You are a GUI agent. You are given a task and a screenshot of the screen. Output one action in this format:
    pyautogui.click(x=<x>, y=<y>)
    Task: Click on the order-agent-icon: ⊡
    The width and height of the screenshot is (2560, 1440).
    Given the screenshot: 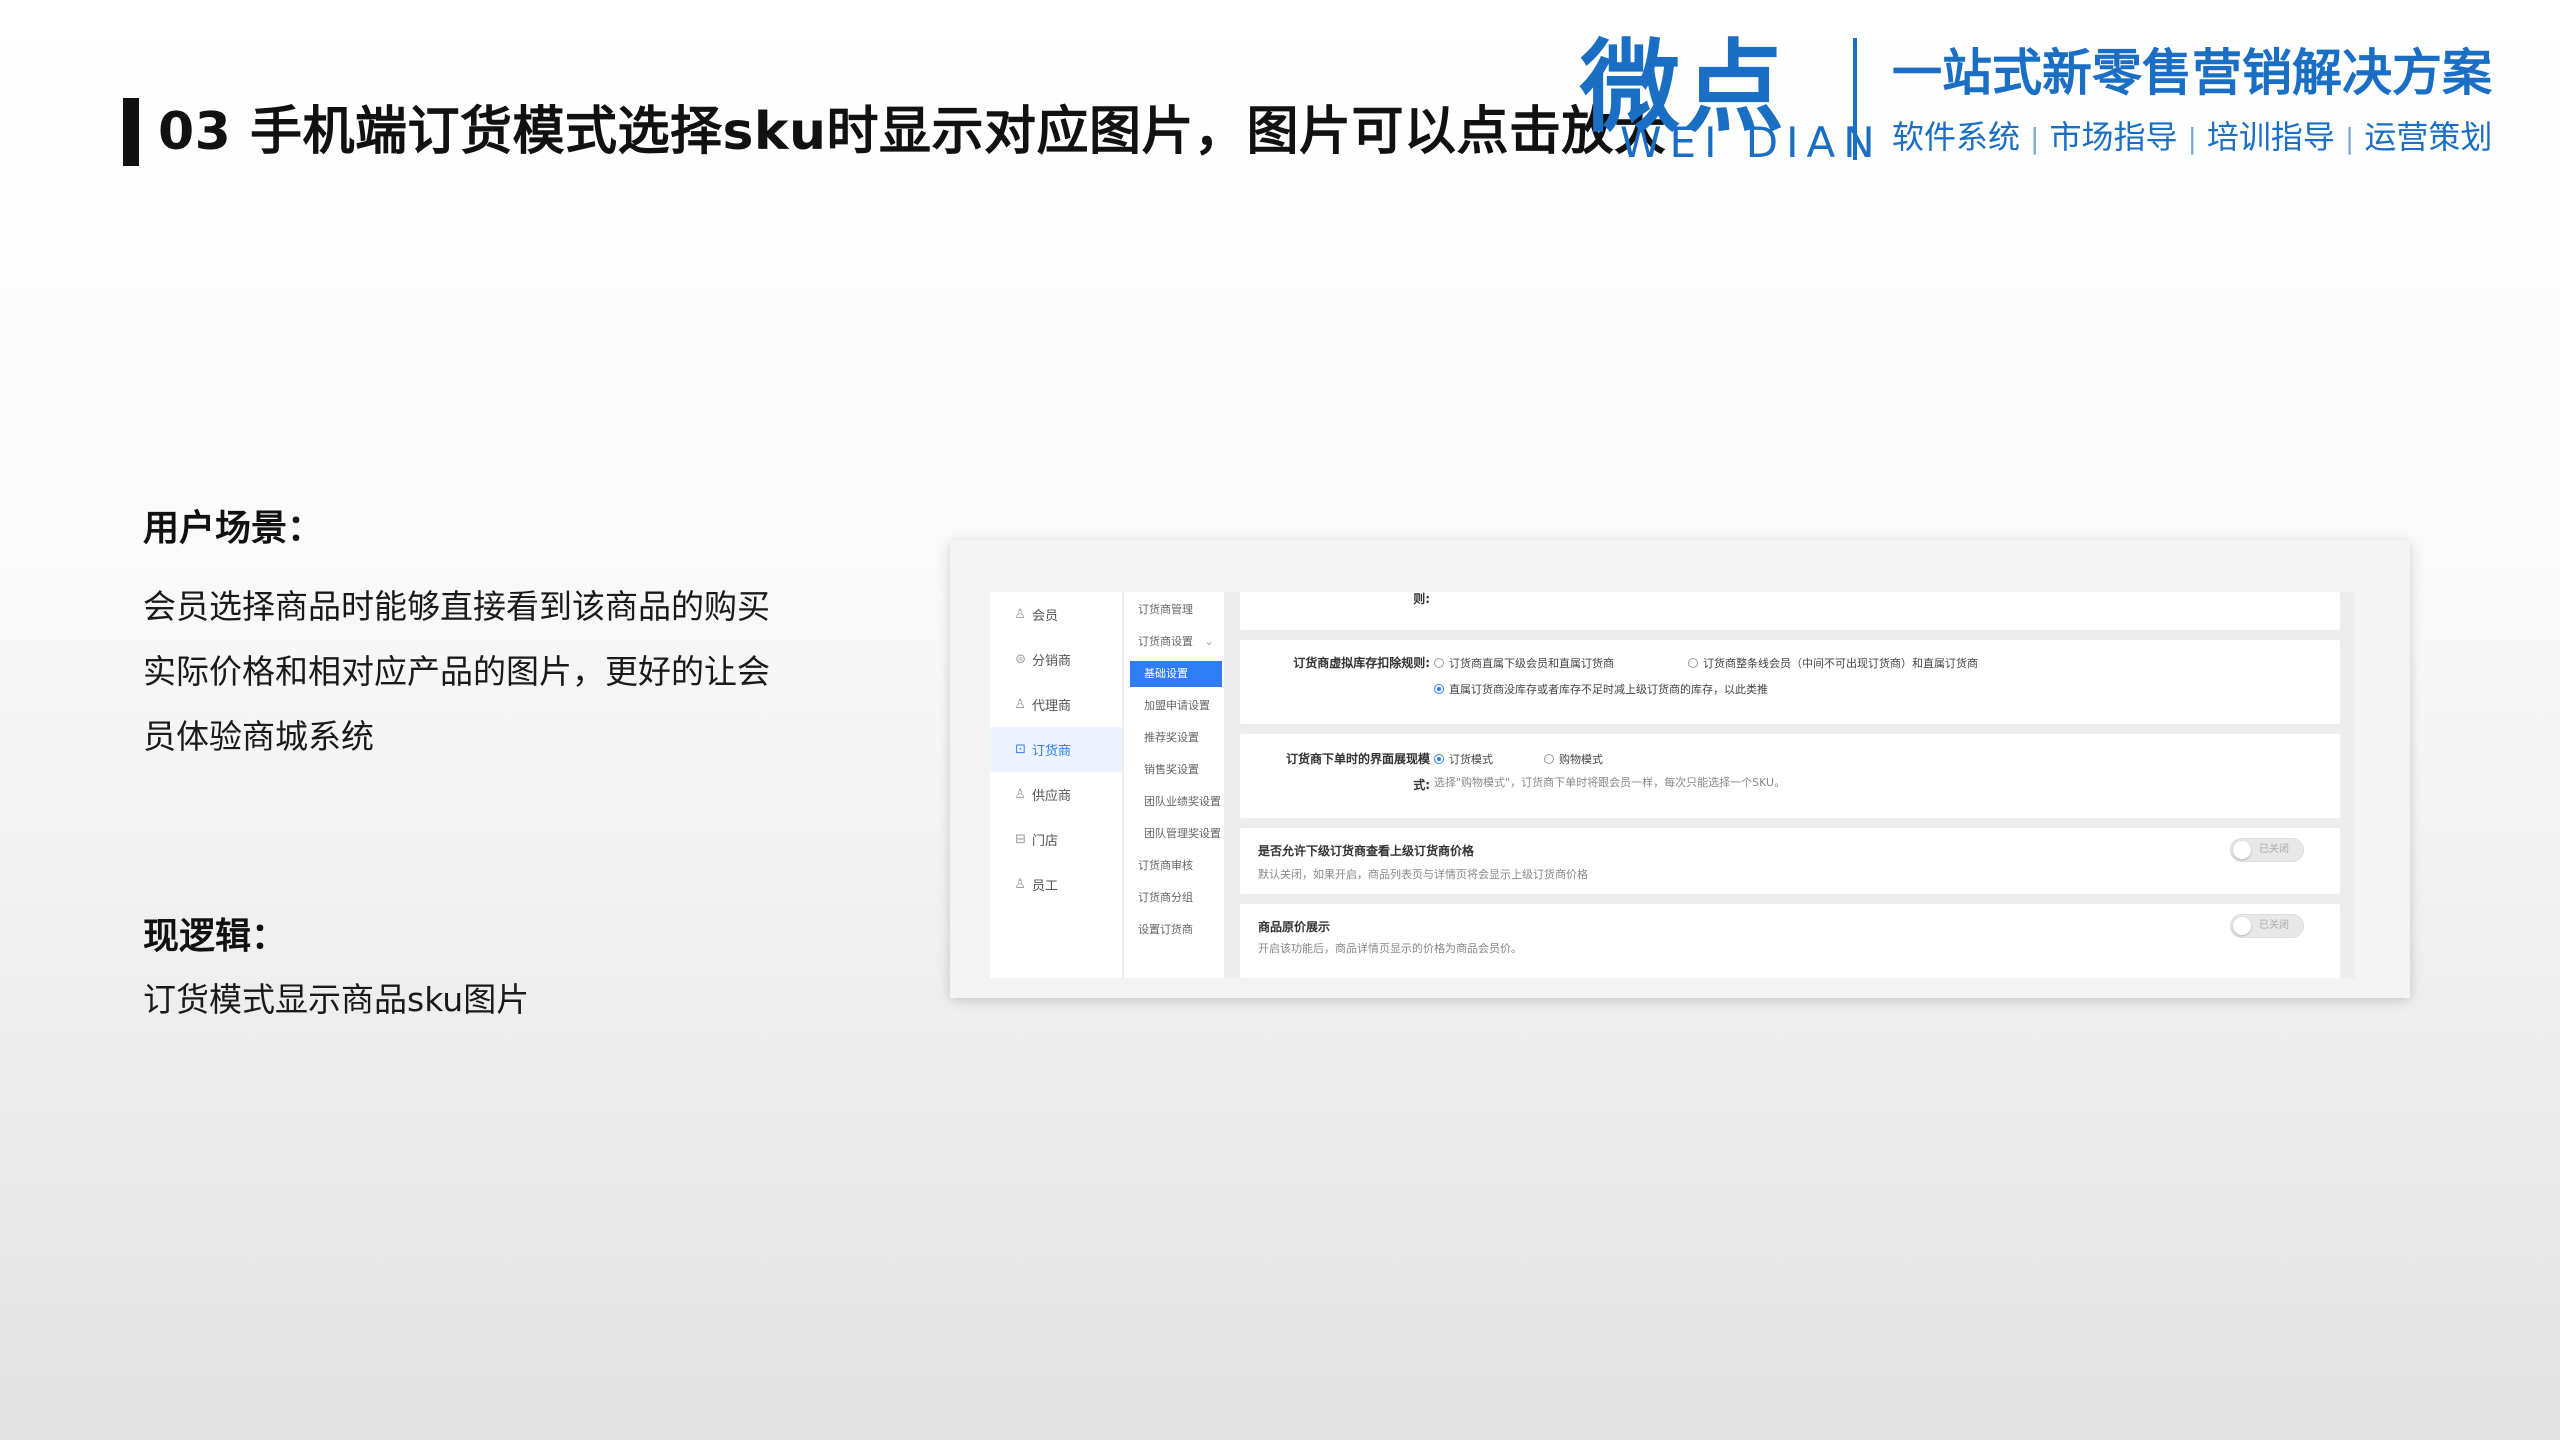 What is the action you would take?
    pyautogui.click(x=1020, y=749)
    